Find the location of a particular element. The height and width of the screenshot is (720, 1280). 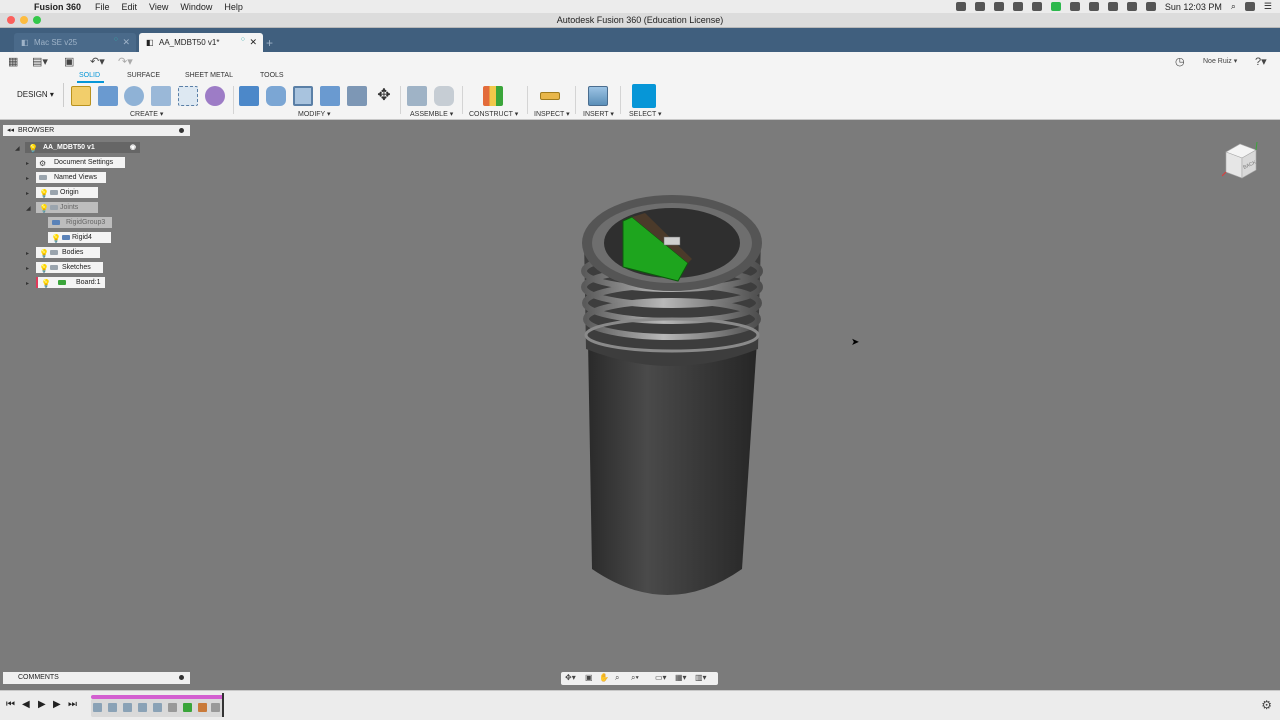

look-at-icon: ▣ is located at coordinates (589, 677).